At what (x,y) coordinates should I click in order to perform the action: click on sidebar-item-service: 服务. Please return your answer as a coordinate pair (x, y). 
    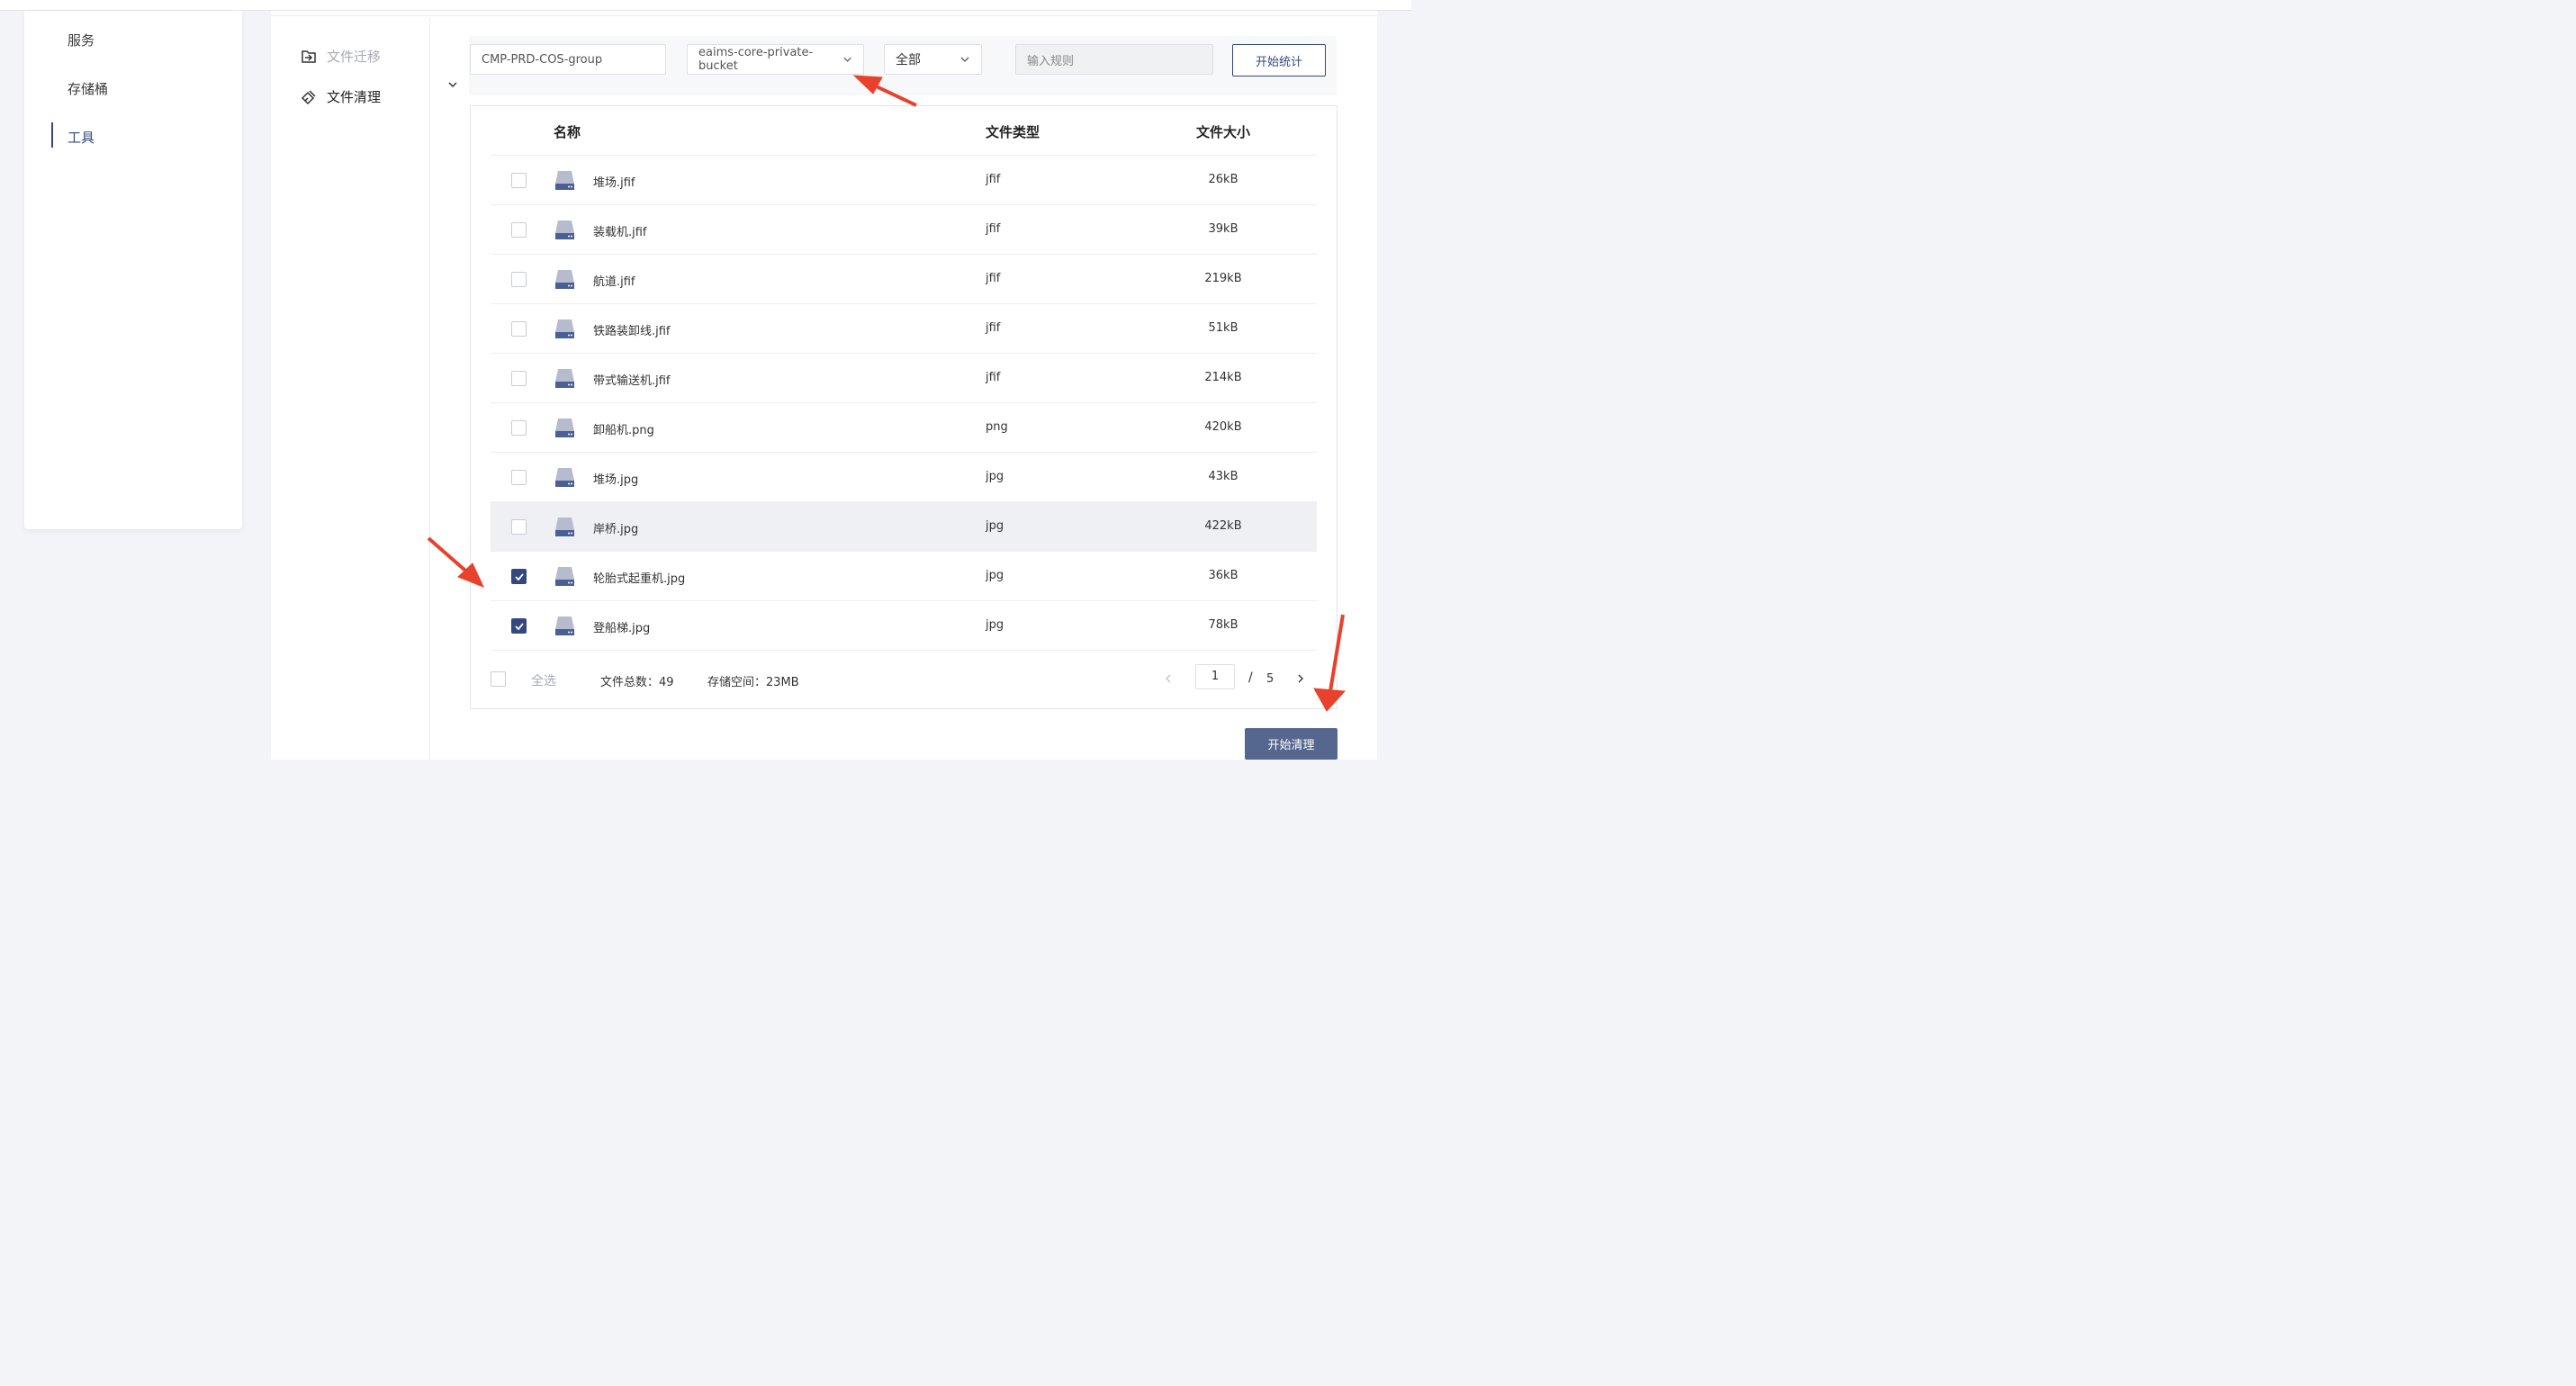
    Looking at the image, I should click on (81, 40).